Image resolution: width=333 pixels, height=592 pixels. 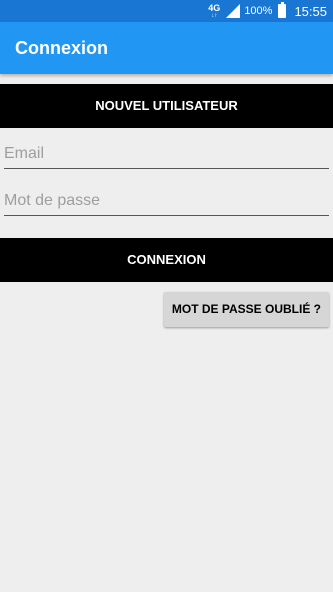 I want to click on network-type-indicator: 4G ↓↑, so click(x=214, y=10).